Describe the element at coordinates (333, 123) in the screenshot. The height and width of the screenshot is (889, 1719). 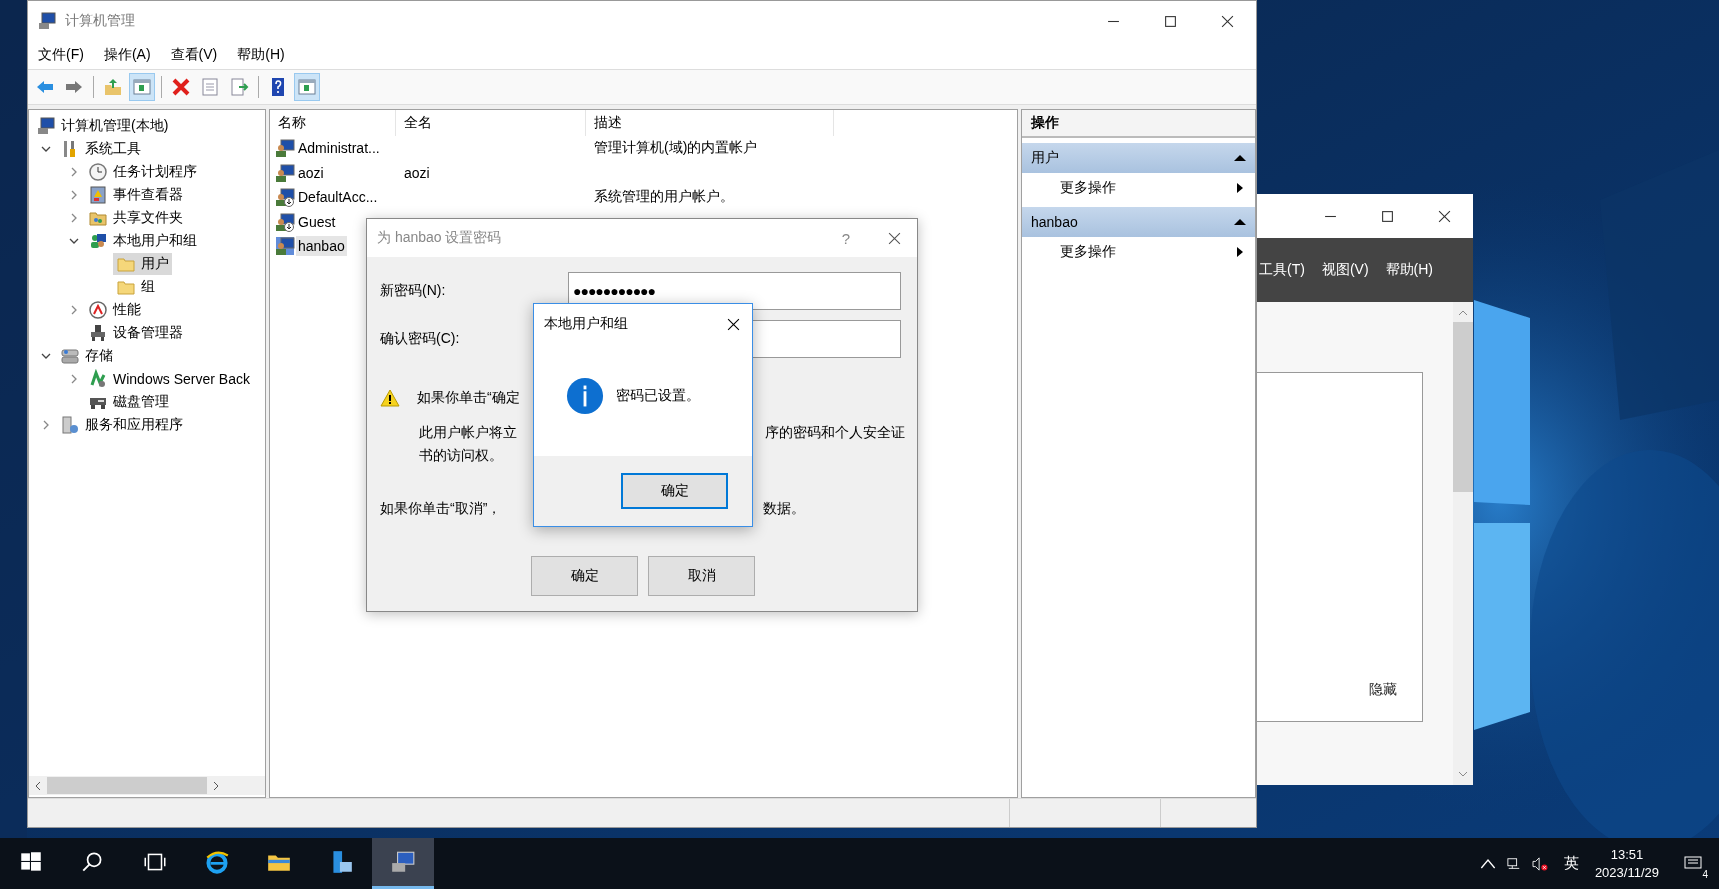
I see `column-header: 名称` at that location.